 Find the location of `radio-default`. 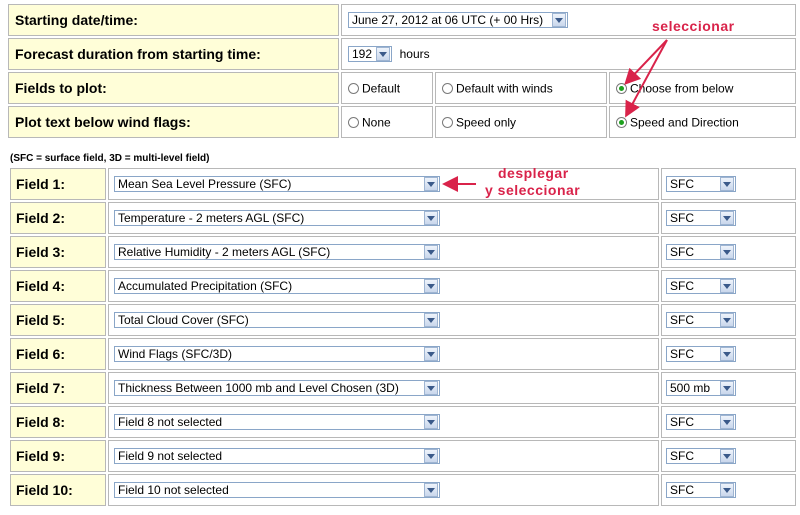

radio-default is located at coordinates (353, 89).